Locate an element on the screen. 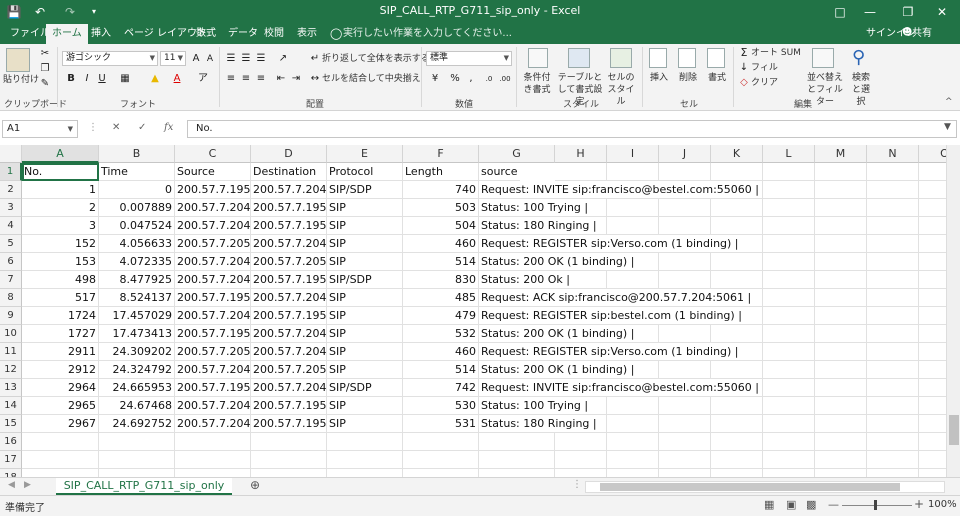  formula-input: No. is located at coordinates (572, 129).